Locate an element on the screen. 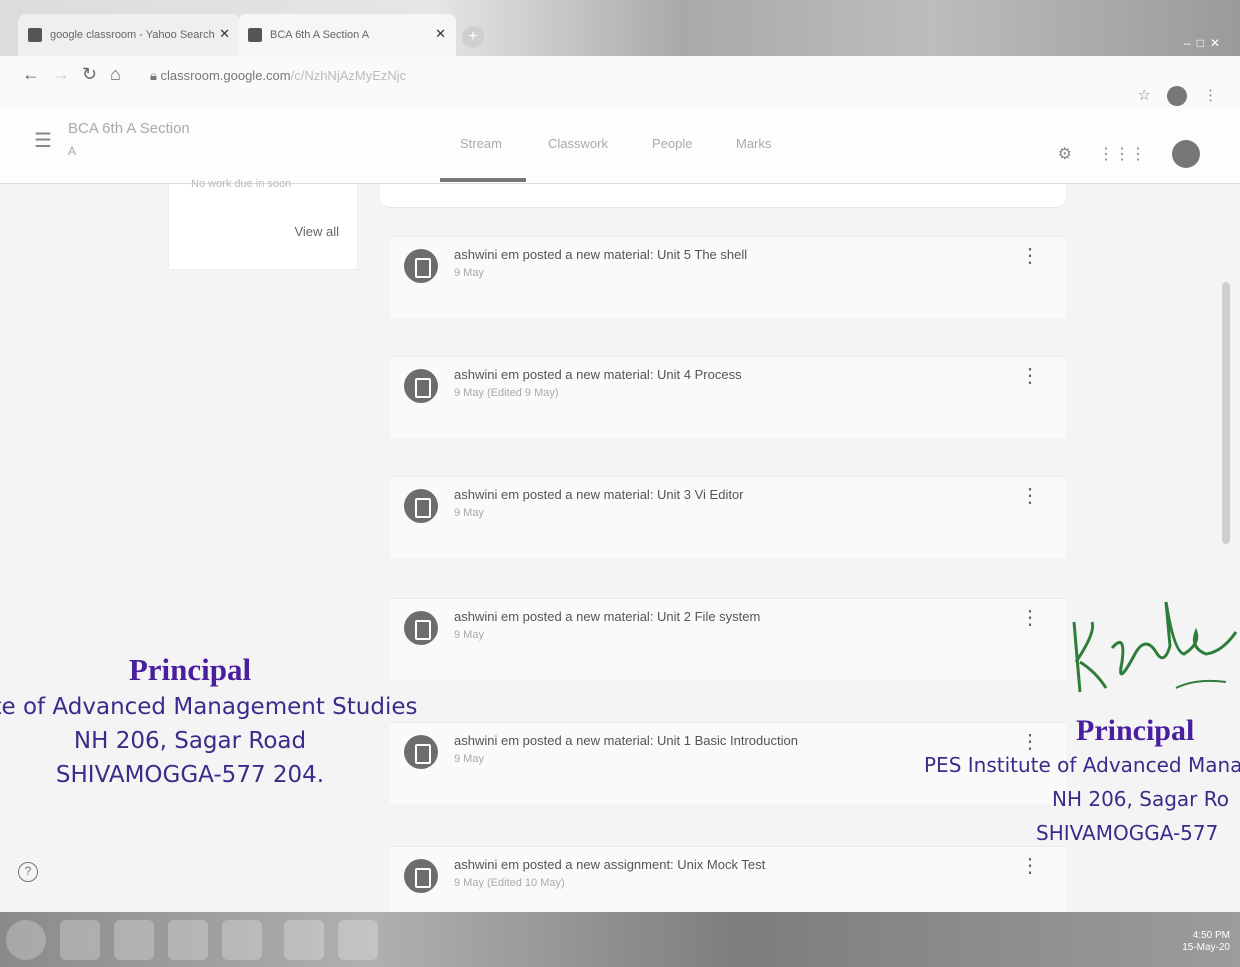 The height and width of the screenshot is (967, 1240). stamp-line: PES Institute of Advanced Manag is located at coordinates (1082, 765).